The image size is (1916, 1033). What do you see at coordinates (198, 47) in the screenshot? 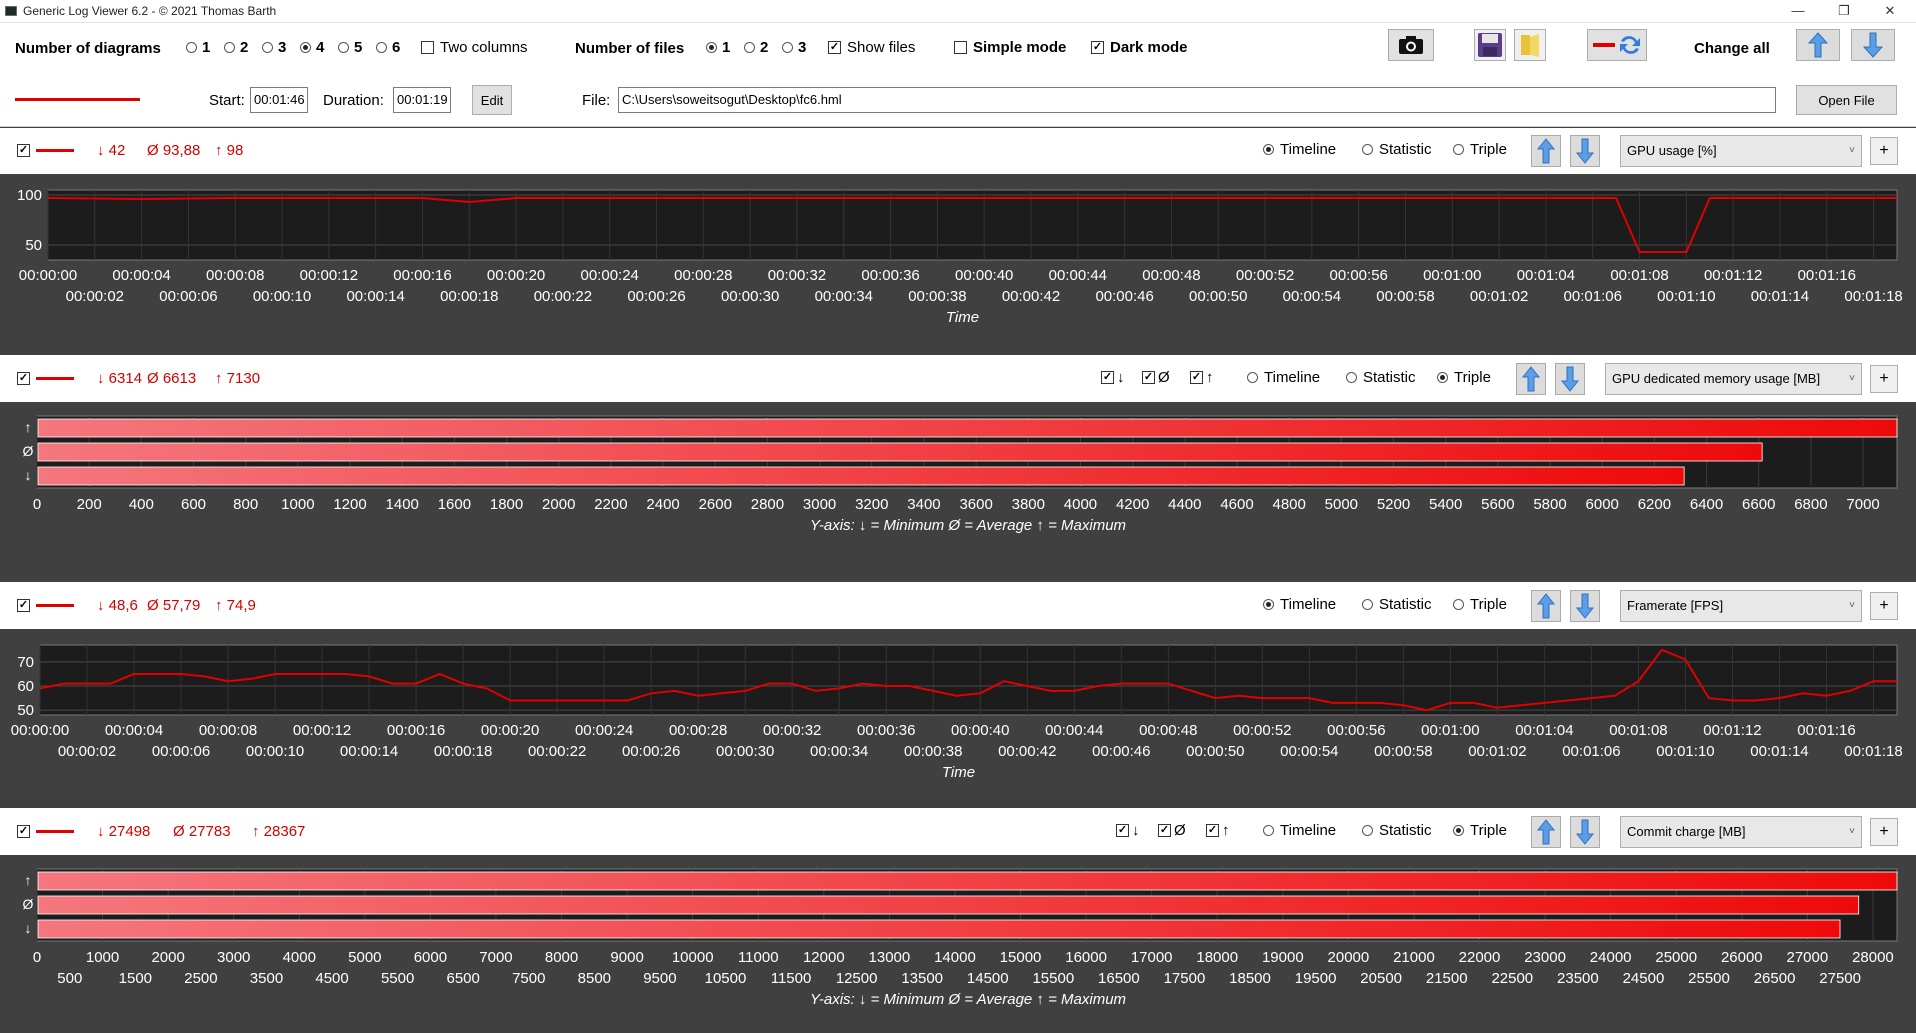
I see `diagram-count-option-1: 1` at bounding box center [198, 47].